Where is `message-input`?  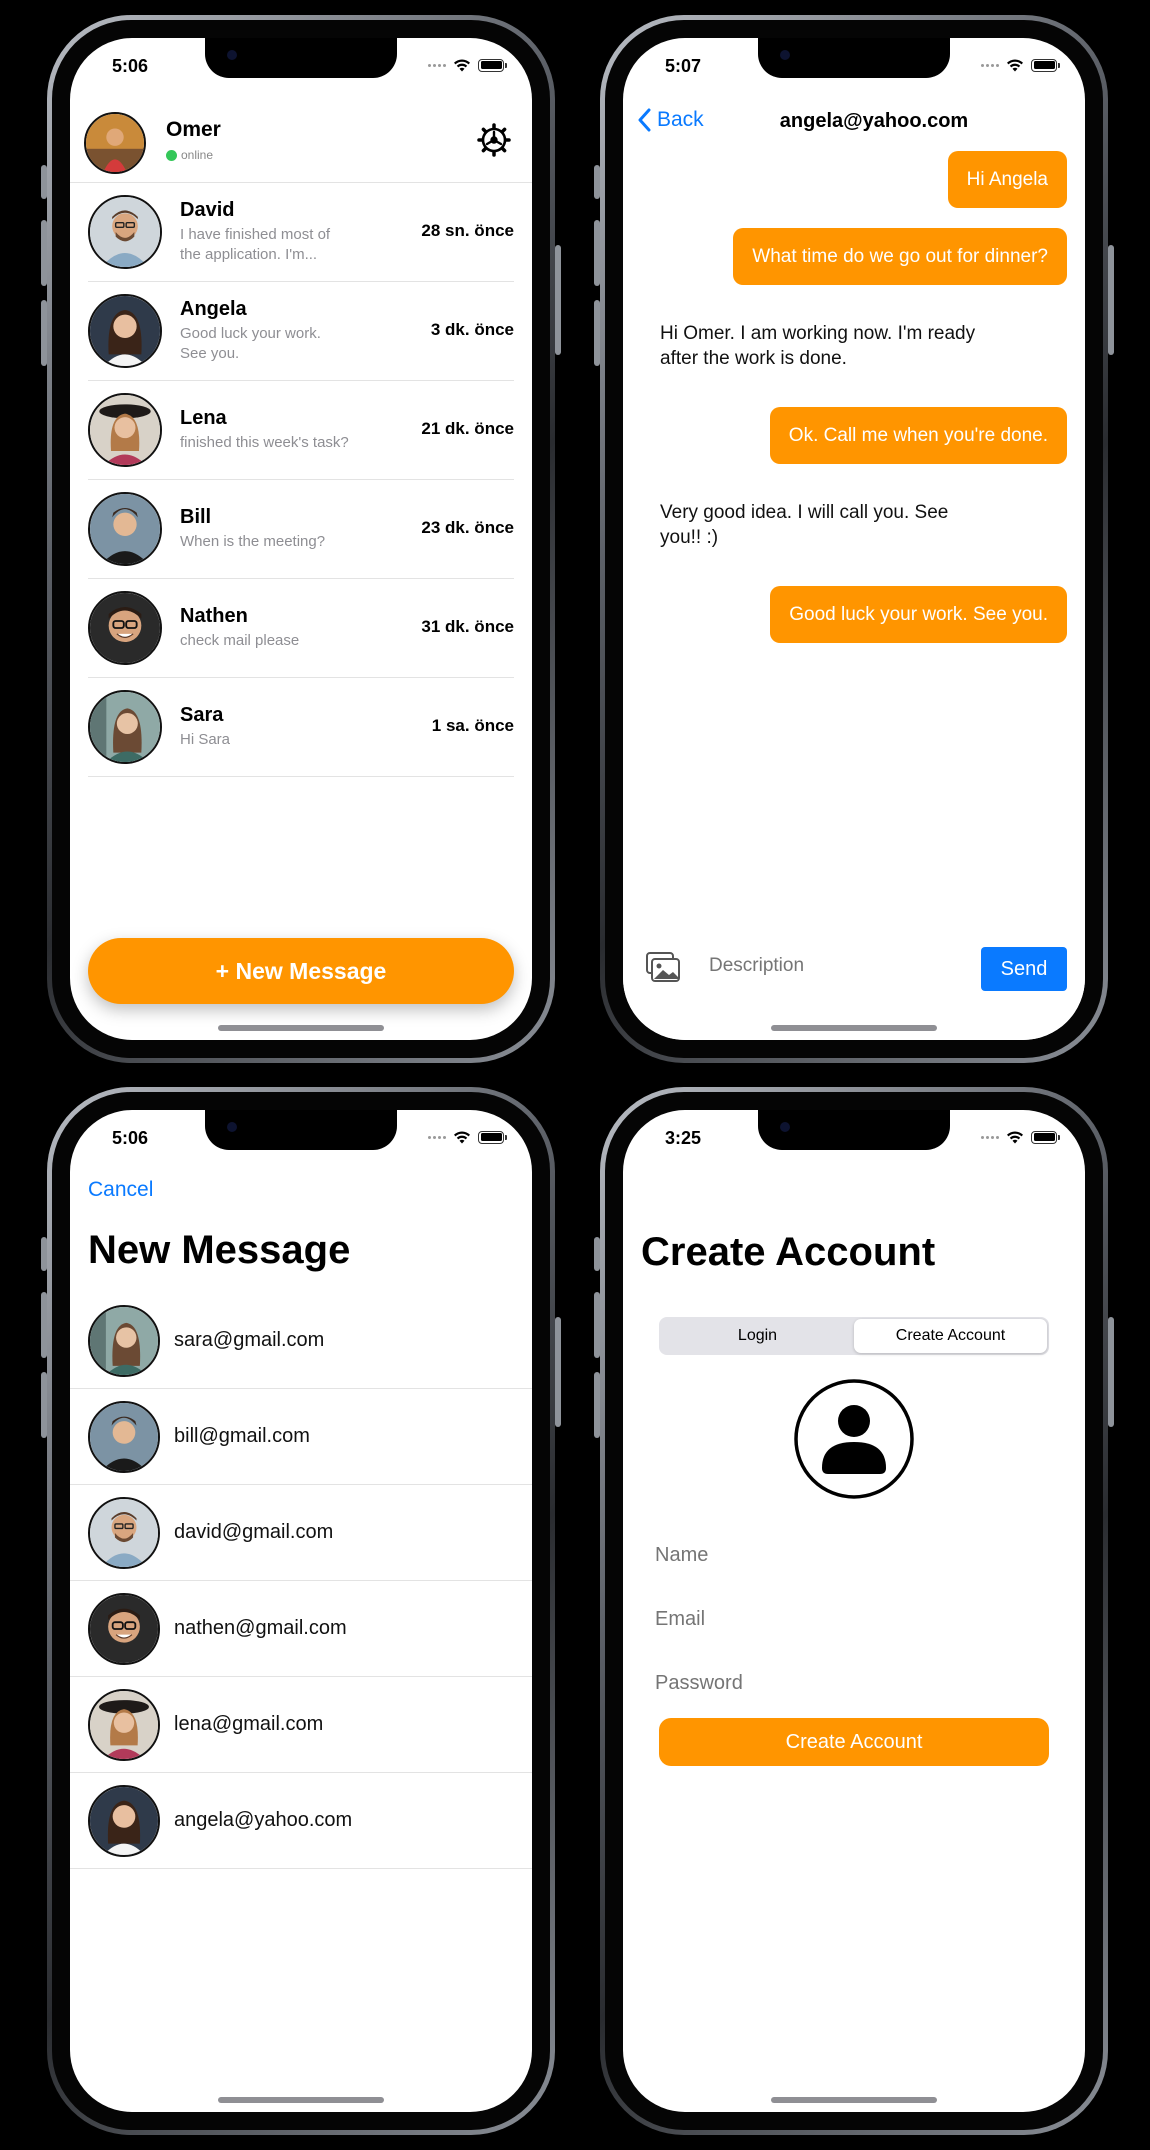
message-input is located at coordinates (834, 966).